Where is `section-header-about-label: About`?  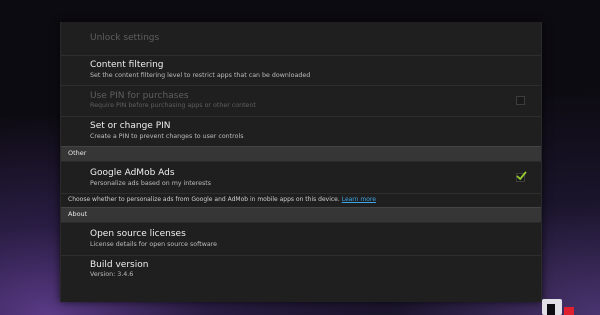 section-header-about-label: About is located at coordinates (78, 214).